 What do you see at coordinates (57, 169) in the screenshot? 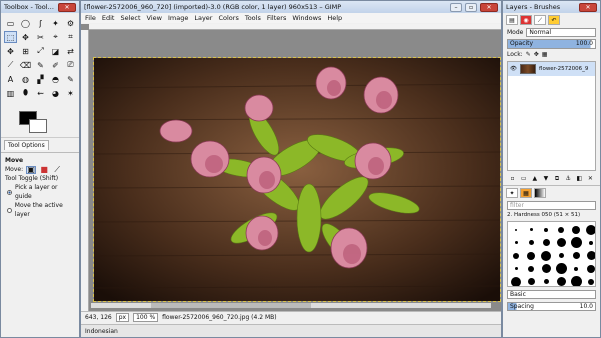
I see `move-path-icon: ⟋` at bounding box center [57, 169].